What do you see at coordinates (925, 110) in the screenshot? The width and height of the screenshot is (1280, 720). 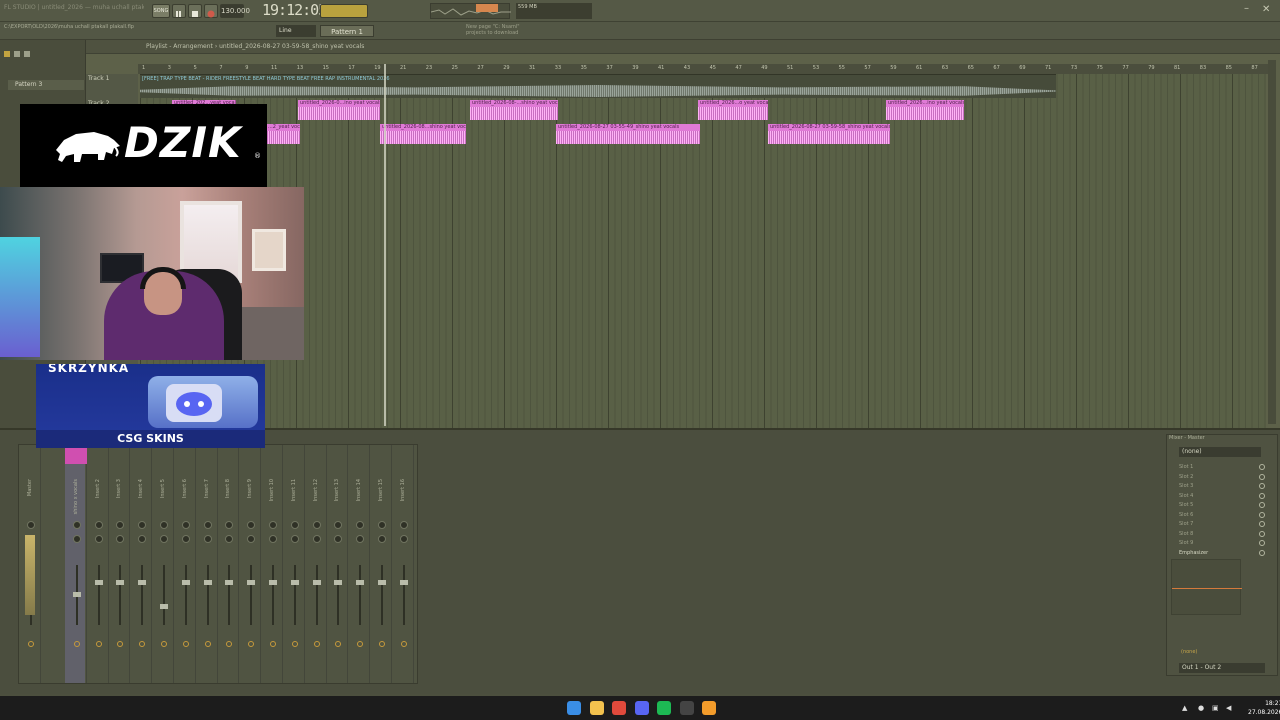 I see `vocal-clip: untitled_2026...ino yeat vocals` at bounding box center [925, 110].